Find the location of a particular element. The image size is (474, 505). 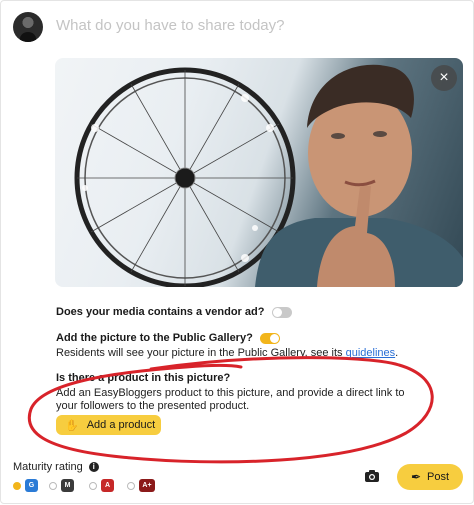

rating-badge-a: A is located at coordinates (107, 485).